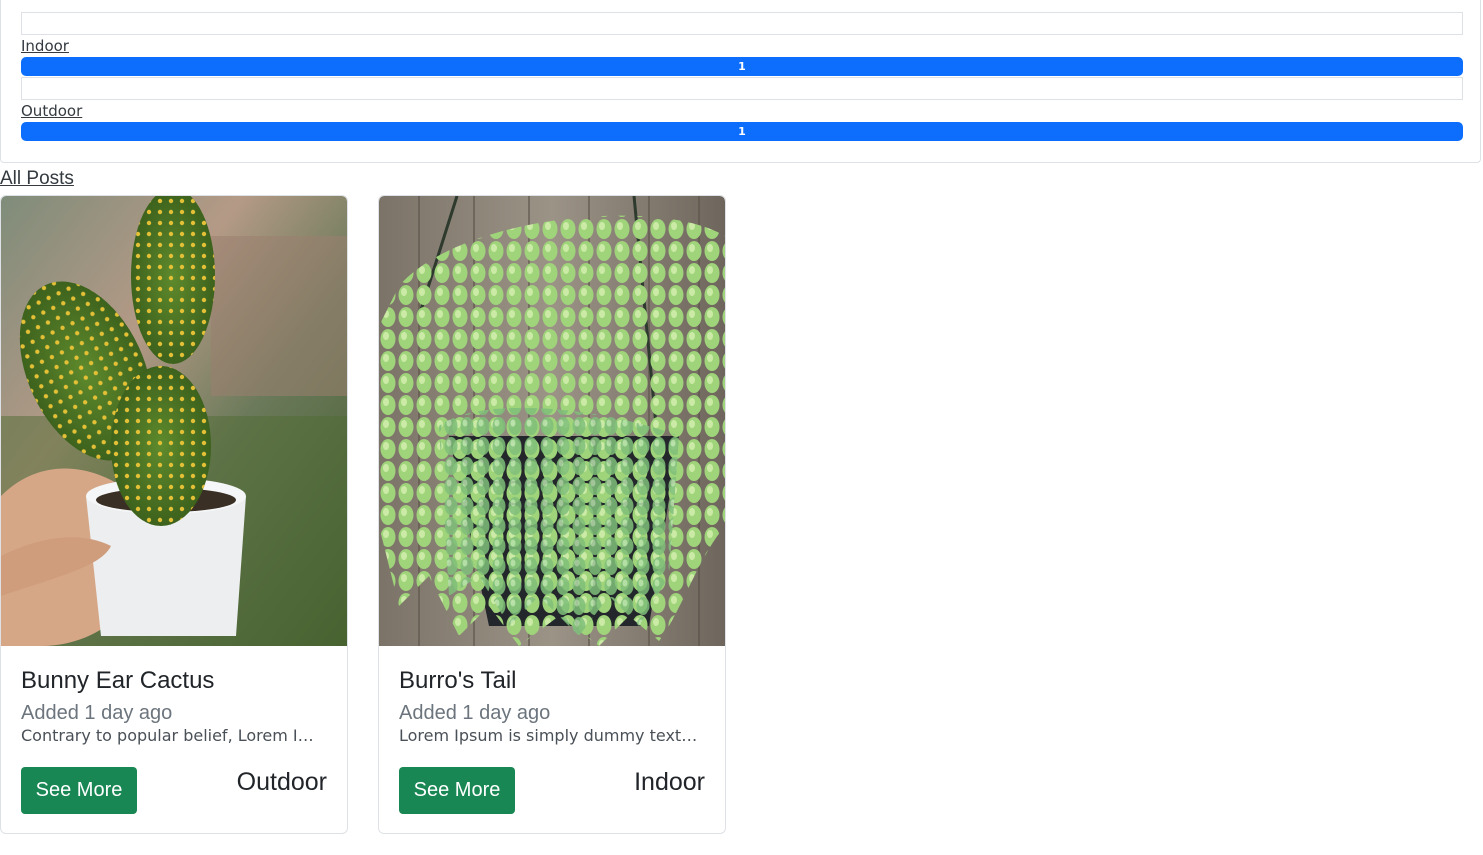 Image resolution: width=1483 pixels, height=855 pixels. I want to click on category-link-indoor: Indoor, so click(45, 46).